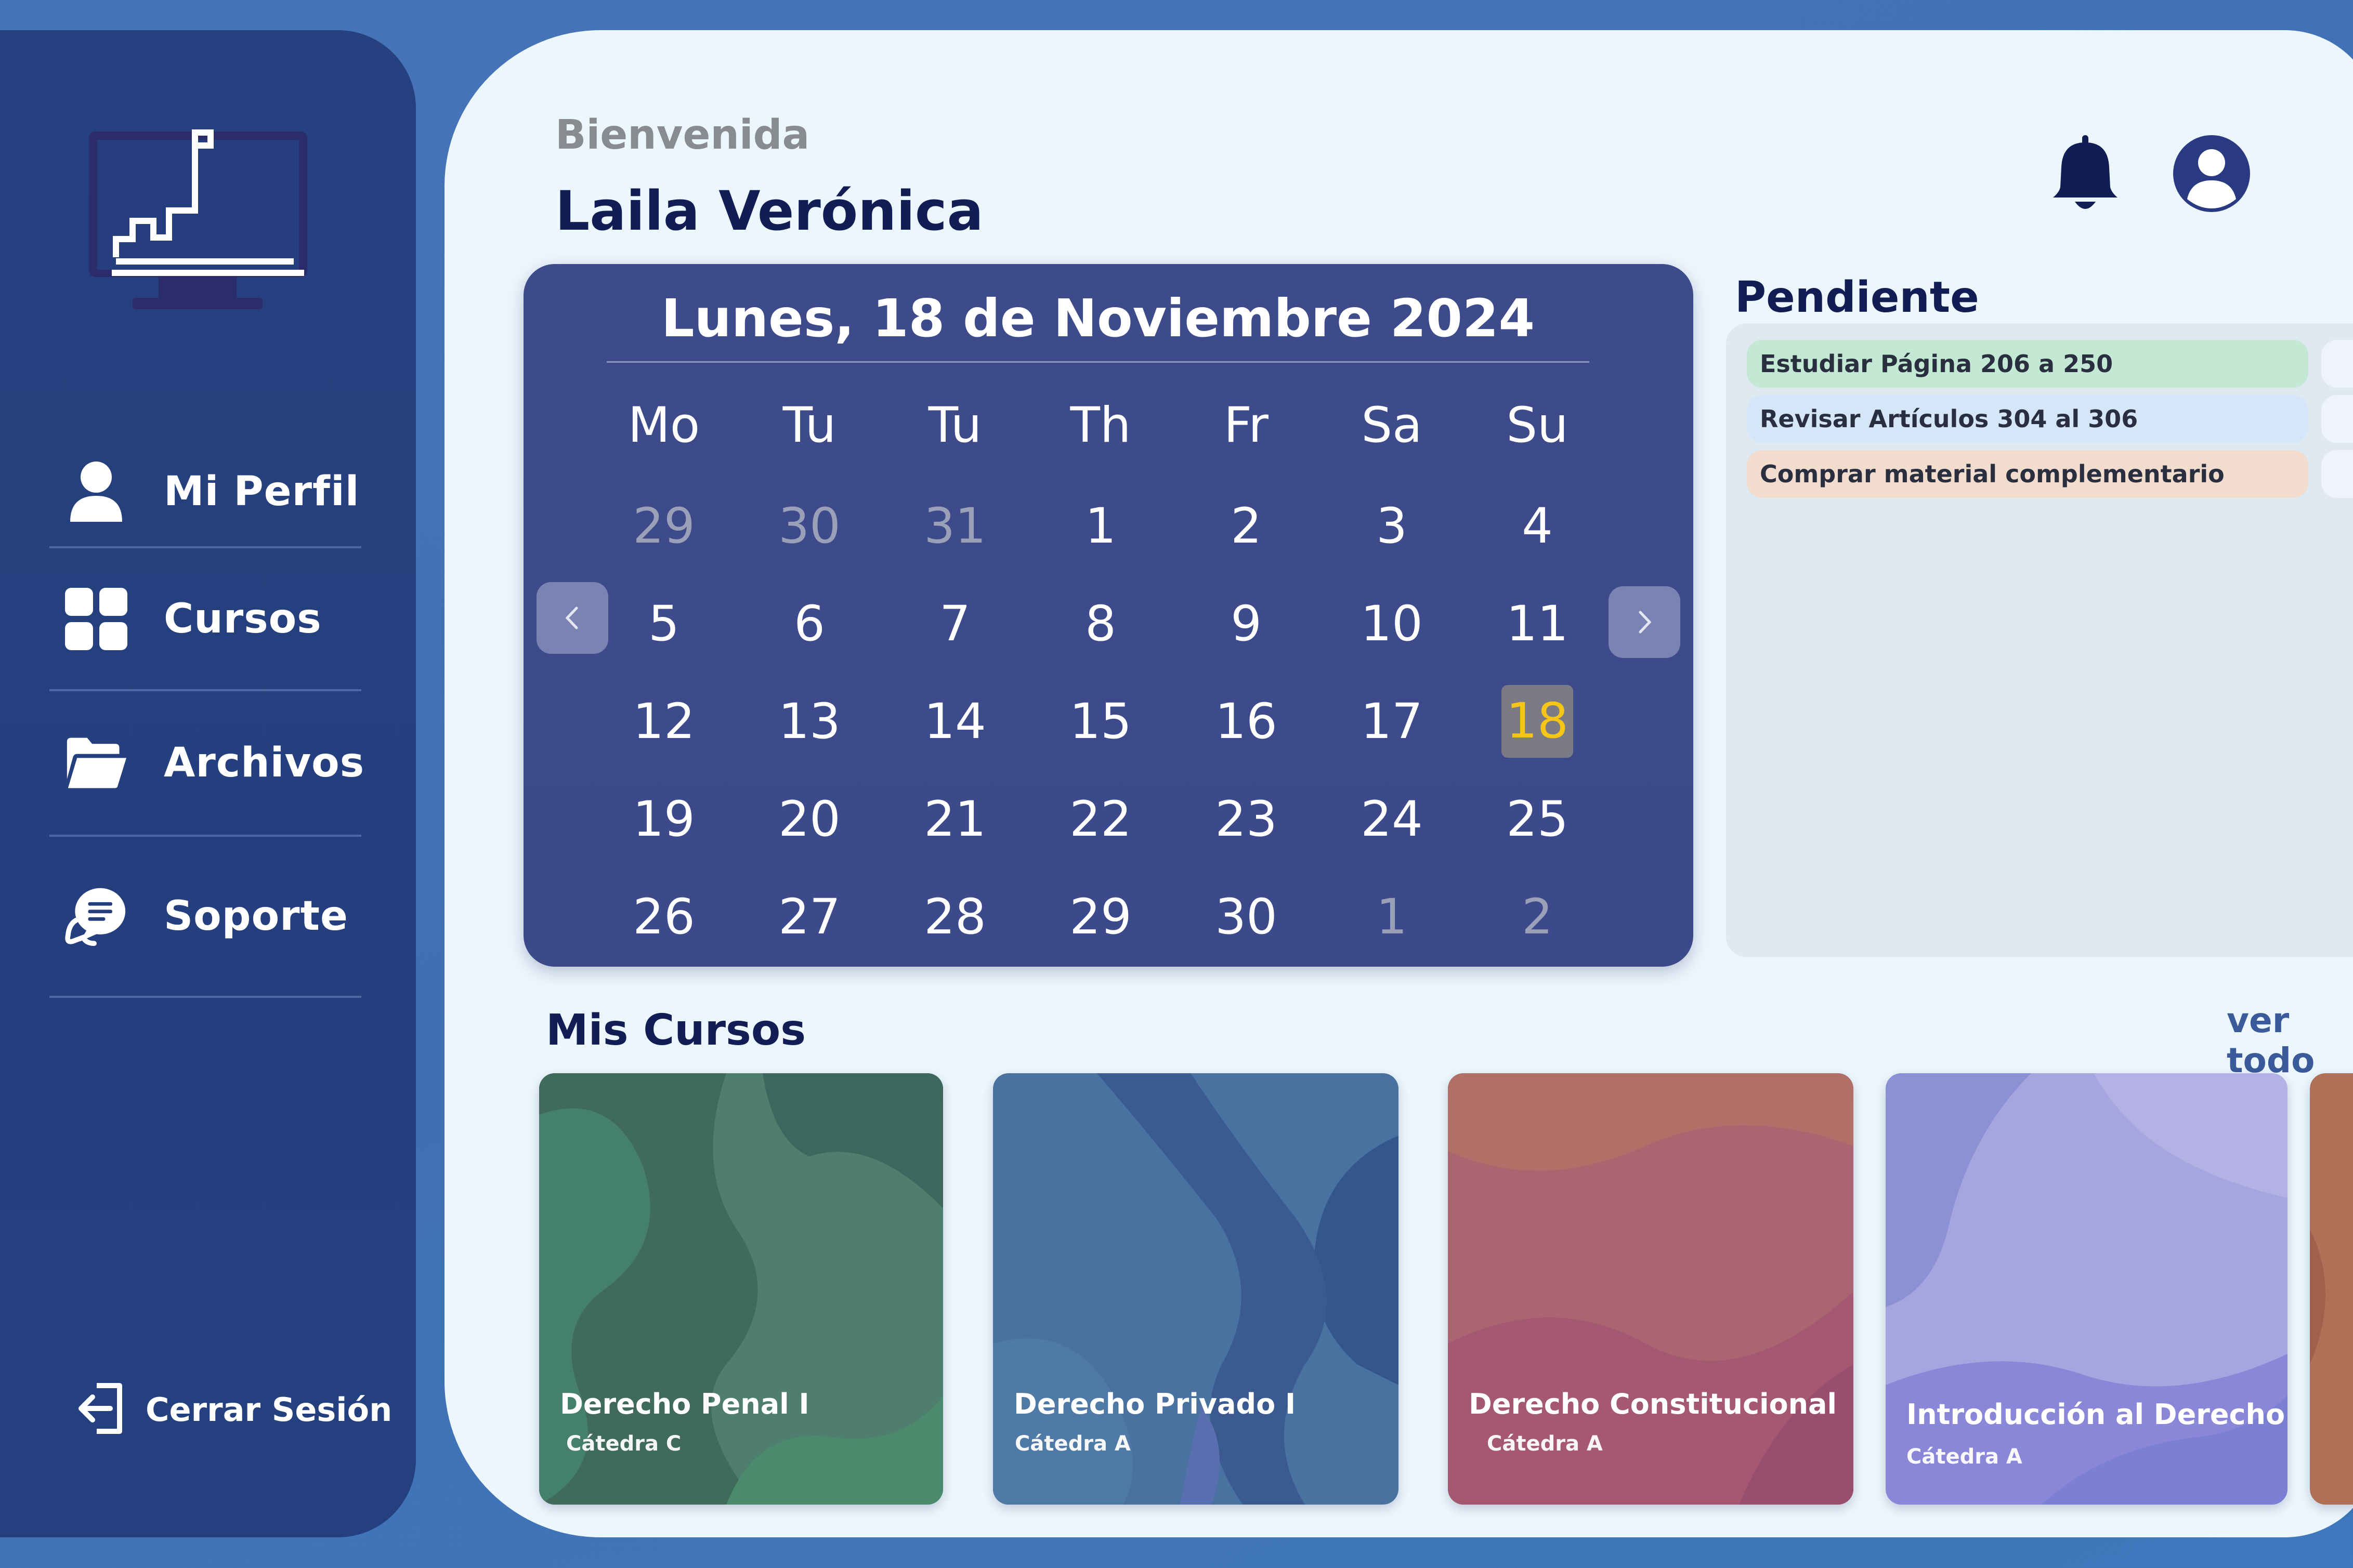 This screenshot has width=2353, height=1568. Describe the element at coordinates (2095, 1414) in the screenshot. I see `course-name: Introducción al Derecho` at that location.